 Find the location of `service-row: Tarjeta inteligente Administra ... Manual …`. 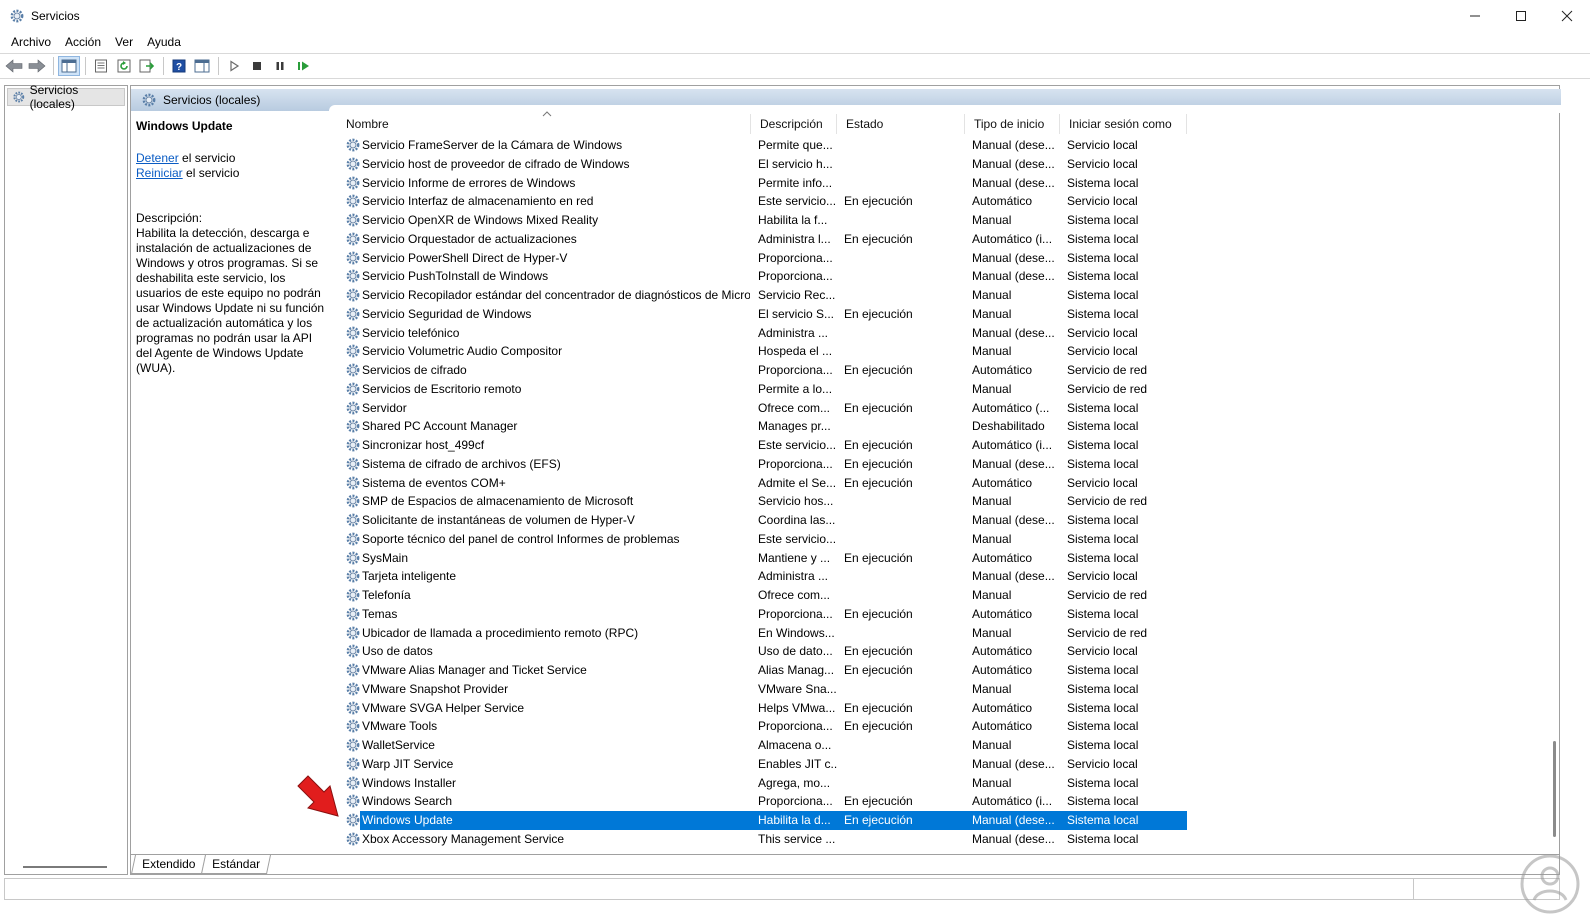

service-row: Tarjeta inteligente Administra ... Manual … is located at coordinates (762, 576).